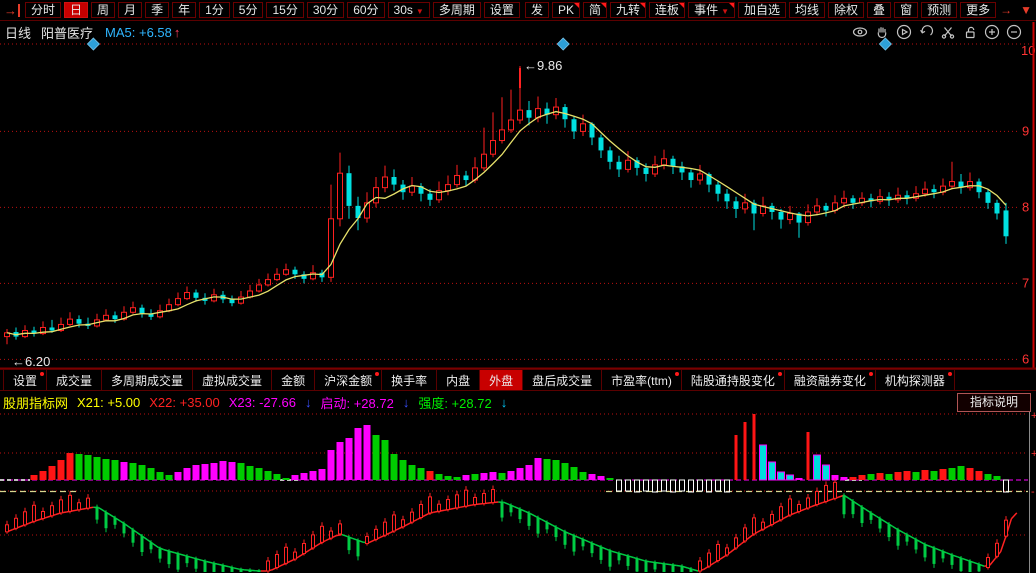  What do you see at coordinates (233, 380) in the screenshot?
I see `tab-虚拟成交量: 虚拟成交量` at bounding box center [233, 380].